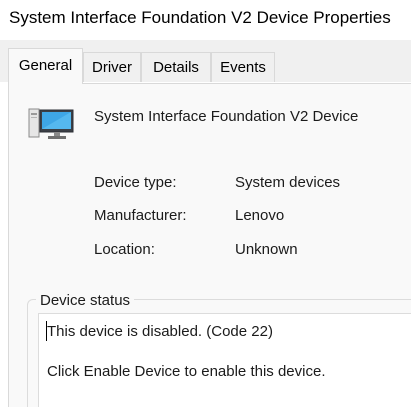 The height and width of the screenshot is (407, 411). Describe the element at coordinates (160, 331) in the screenshot. I see `status-message-line: This device is disabled. (Code 22)` at that location.